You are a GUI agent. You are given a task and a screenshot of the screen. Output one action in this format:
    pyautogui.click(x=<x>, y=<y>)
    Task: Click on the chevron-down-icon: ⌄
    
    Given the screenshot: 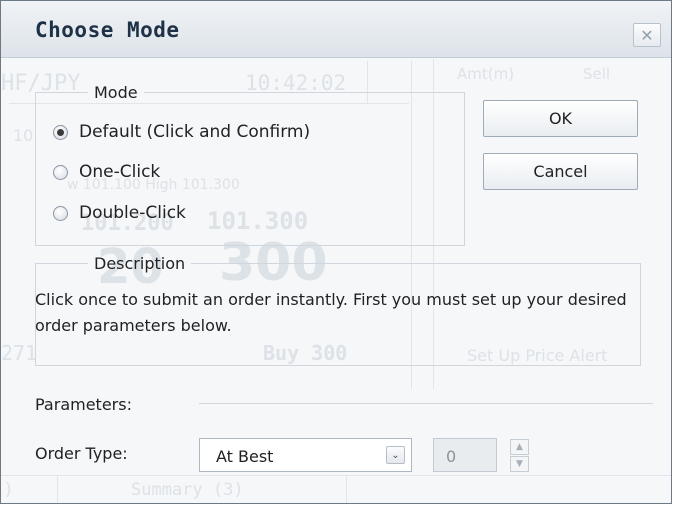 What is the action you would take?
    pyautogui.click(x=395, y=455)
    